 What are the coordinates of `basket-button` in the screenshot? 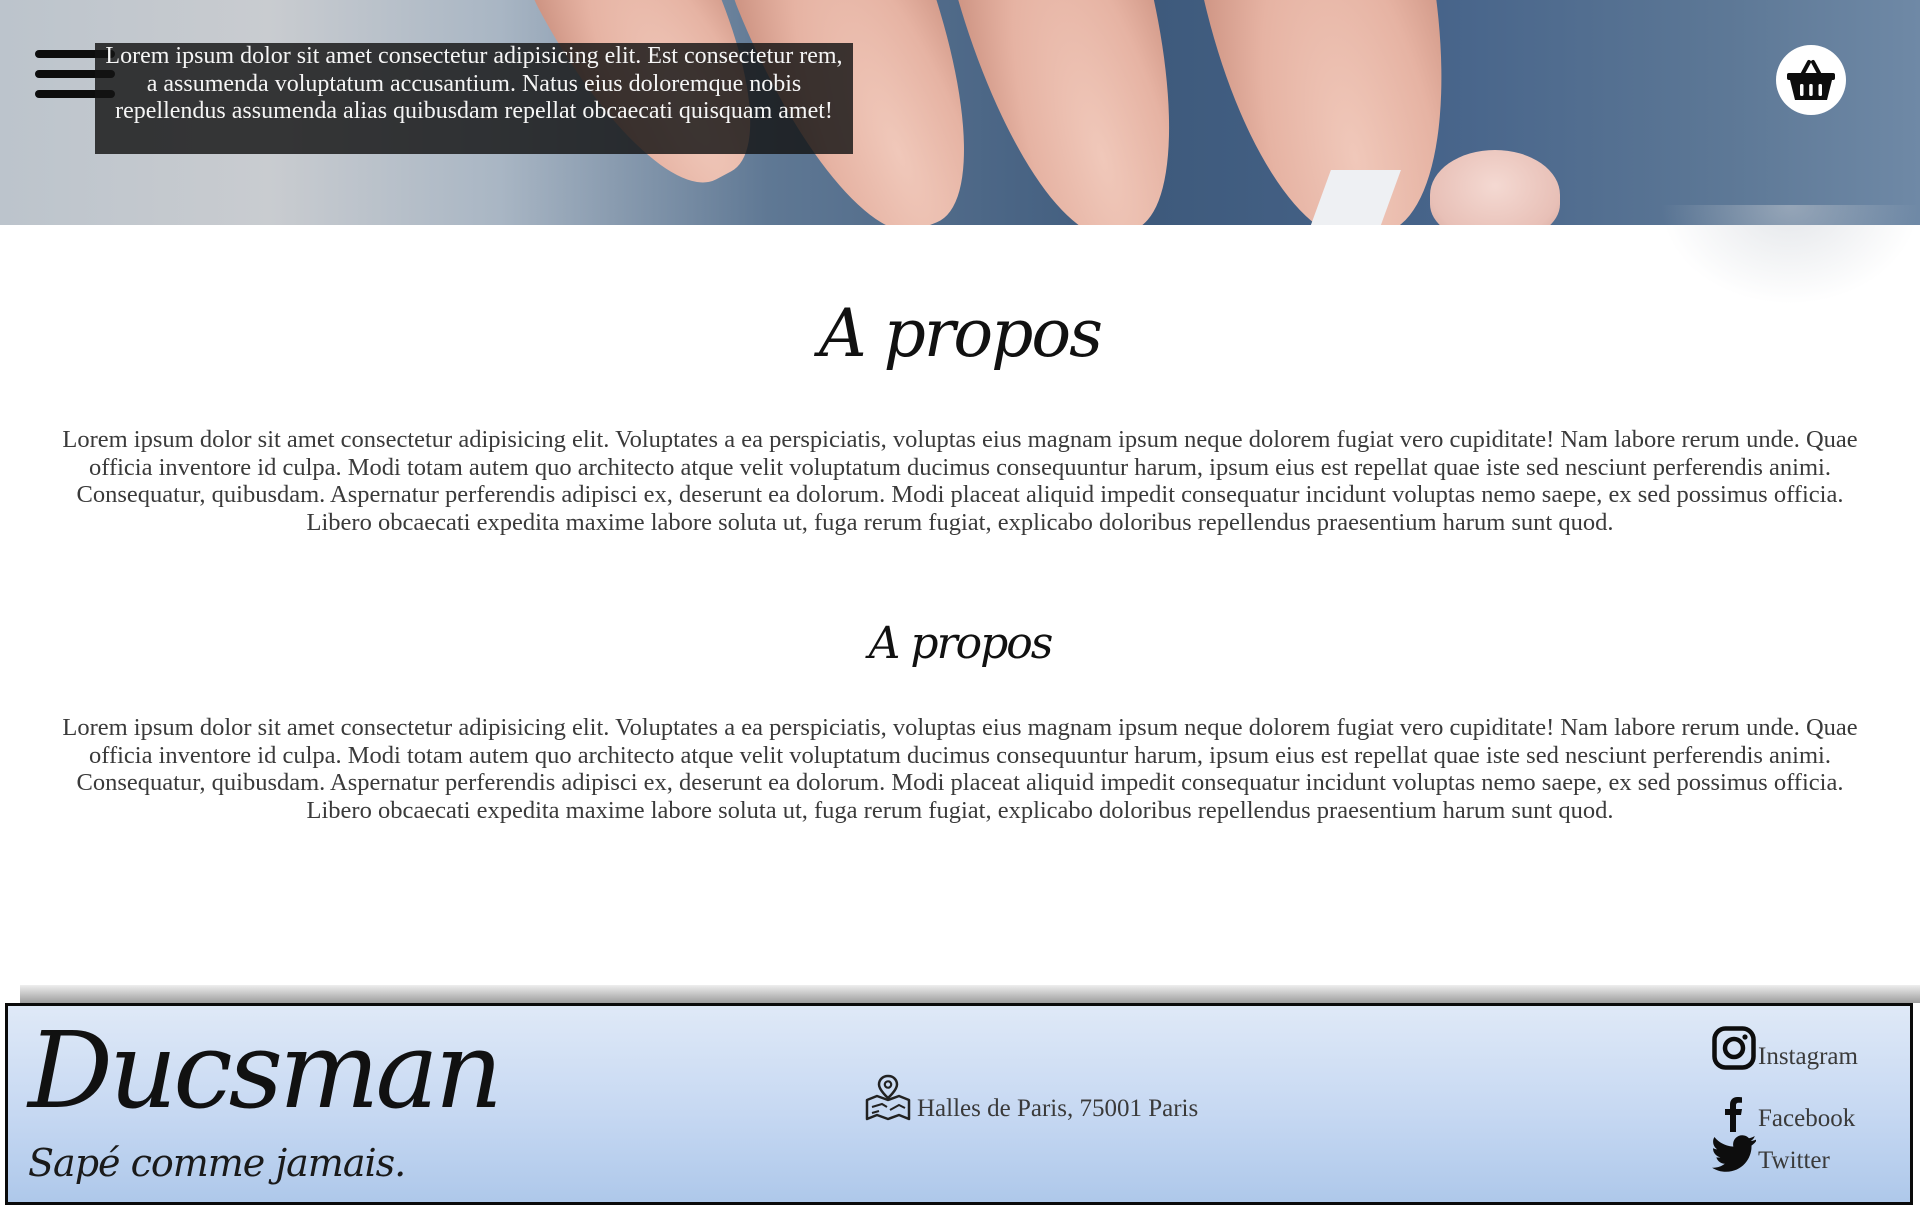 It's located at (1811, 80).